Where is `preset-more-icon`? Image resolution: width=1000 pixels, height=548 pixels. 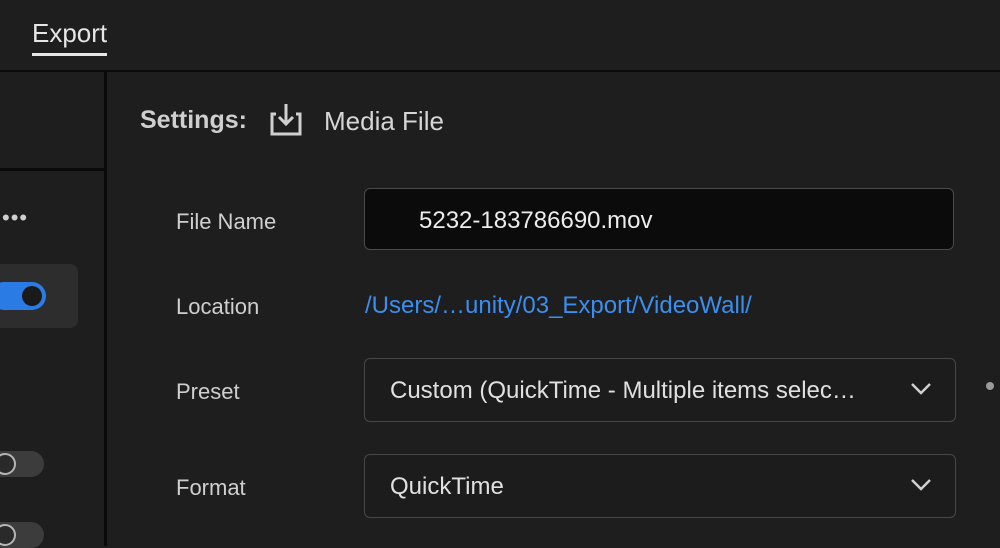
preset-more-icon is located at coordinates (990, 386).